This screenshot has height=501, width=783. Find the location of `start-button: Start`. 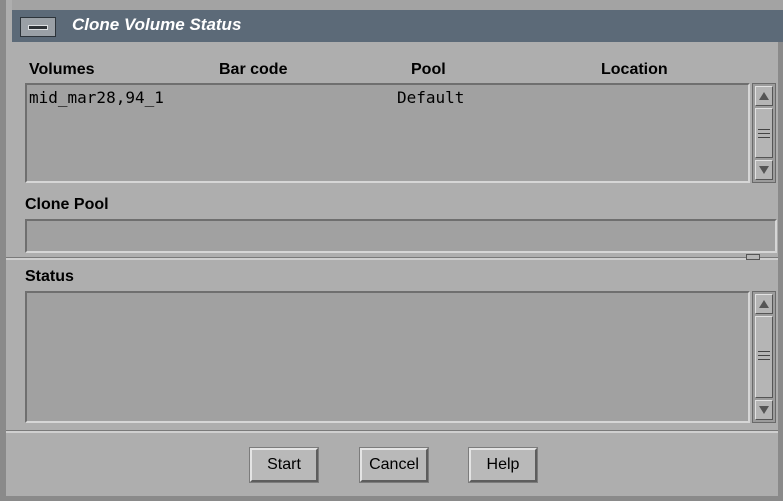

start-button: Start is located at coordinates (284, 465).